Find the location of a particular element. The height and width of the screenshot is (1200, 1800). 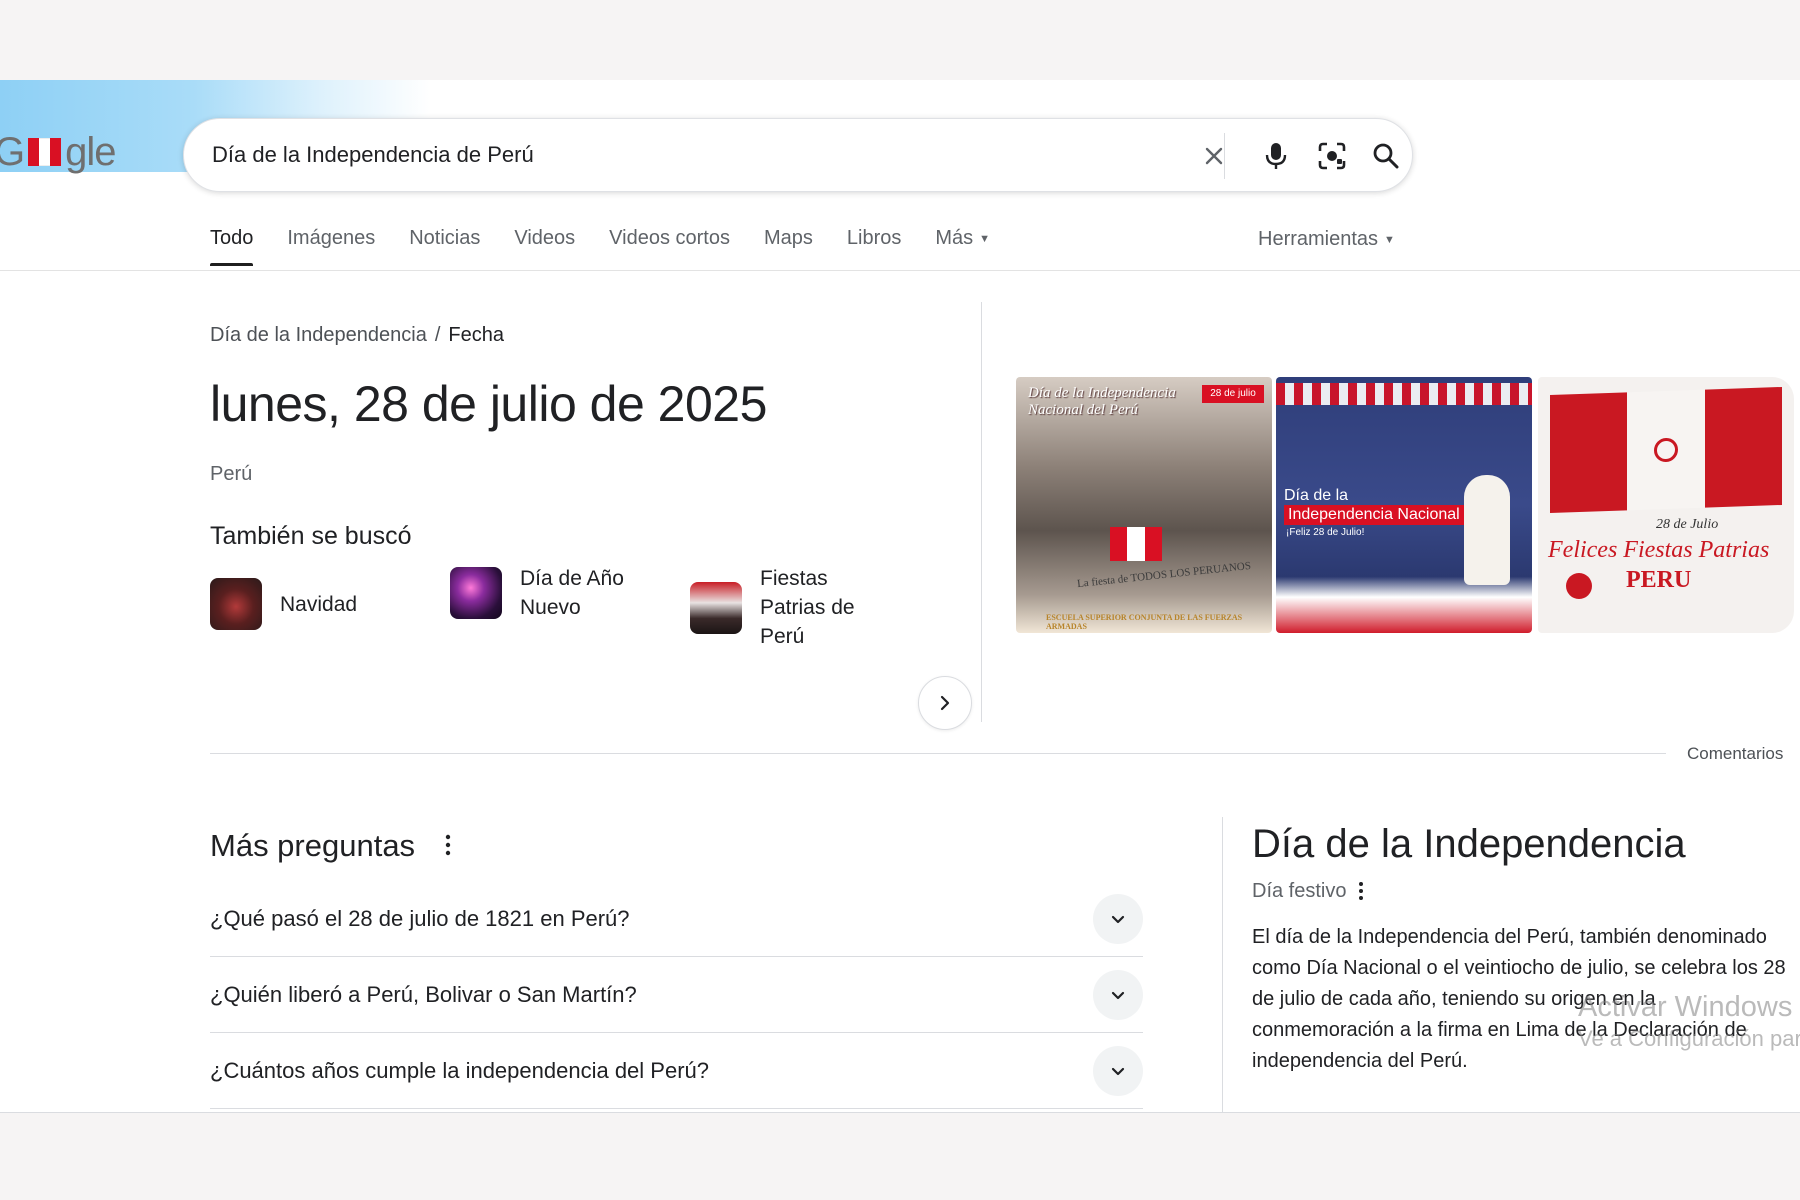

related-search-navidad: Navidad is located at coordinates (283, 604).